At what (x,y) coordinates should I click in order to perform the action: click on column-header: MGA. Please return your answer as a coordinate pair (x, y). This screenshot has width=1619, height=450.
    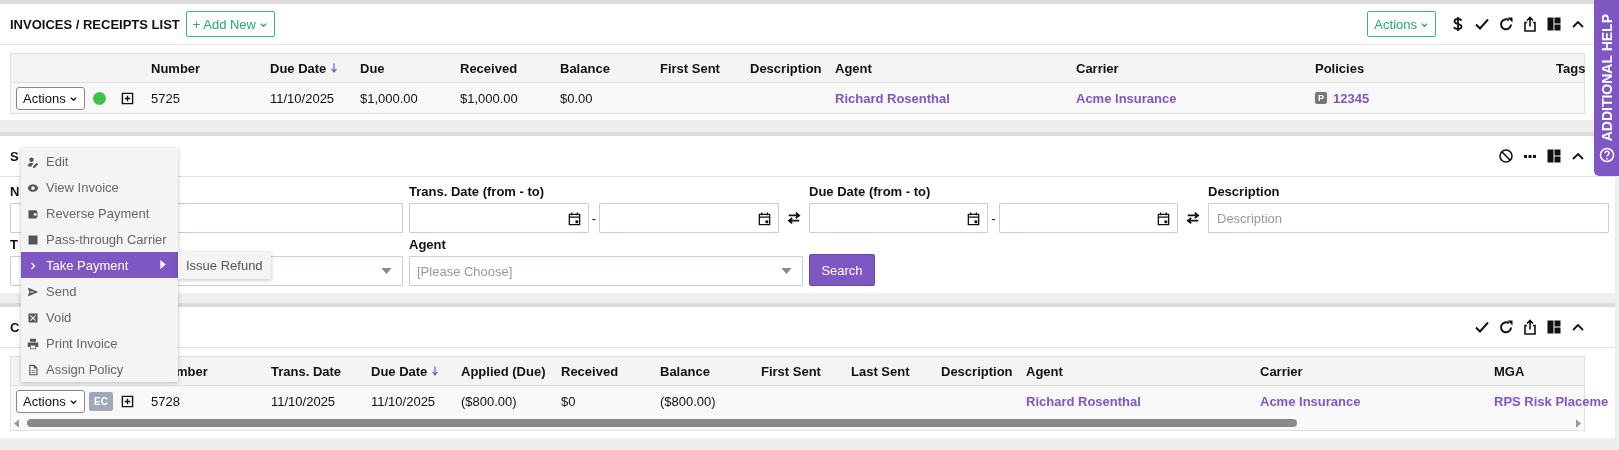
    Looking at the image, I should click on (1509, 371).